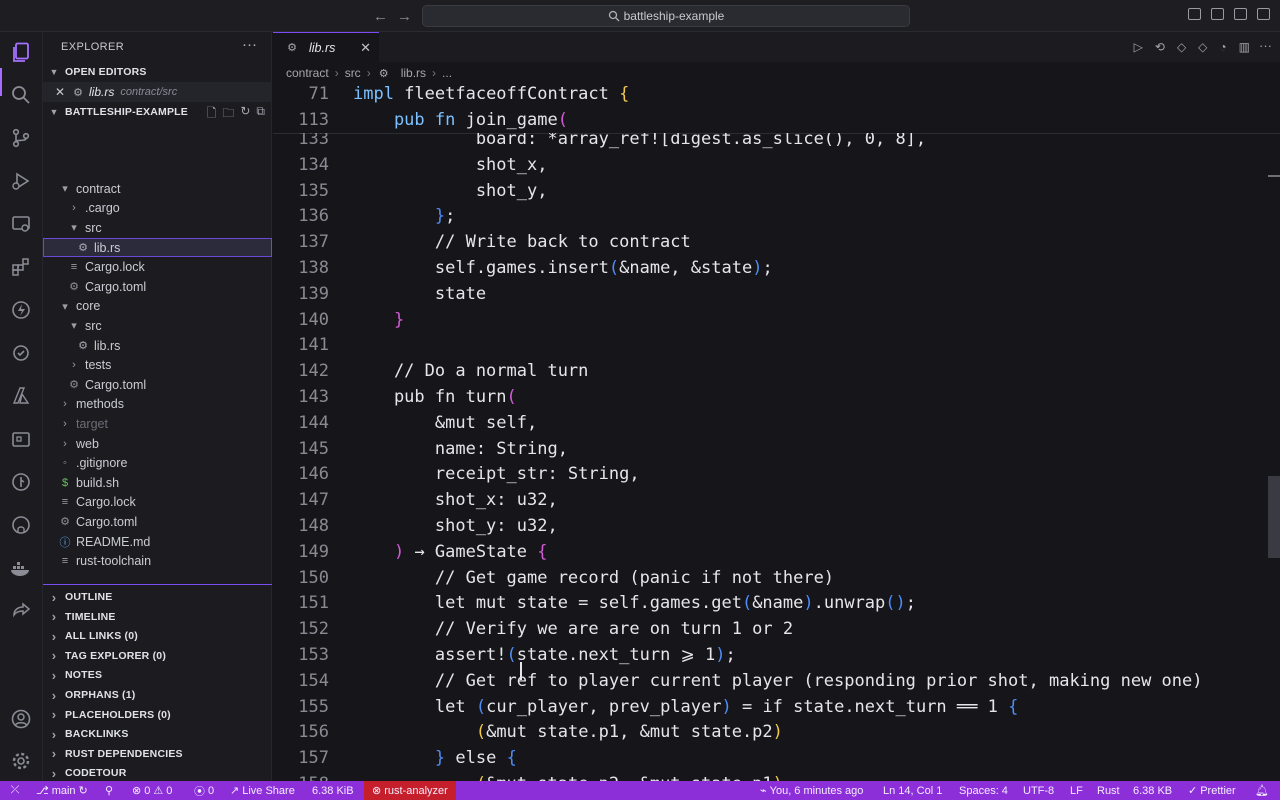 The width and height of the screenshot is (1280, 800). I want to click on refresh-icon: ↻, so click(245, 114).